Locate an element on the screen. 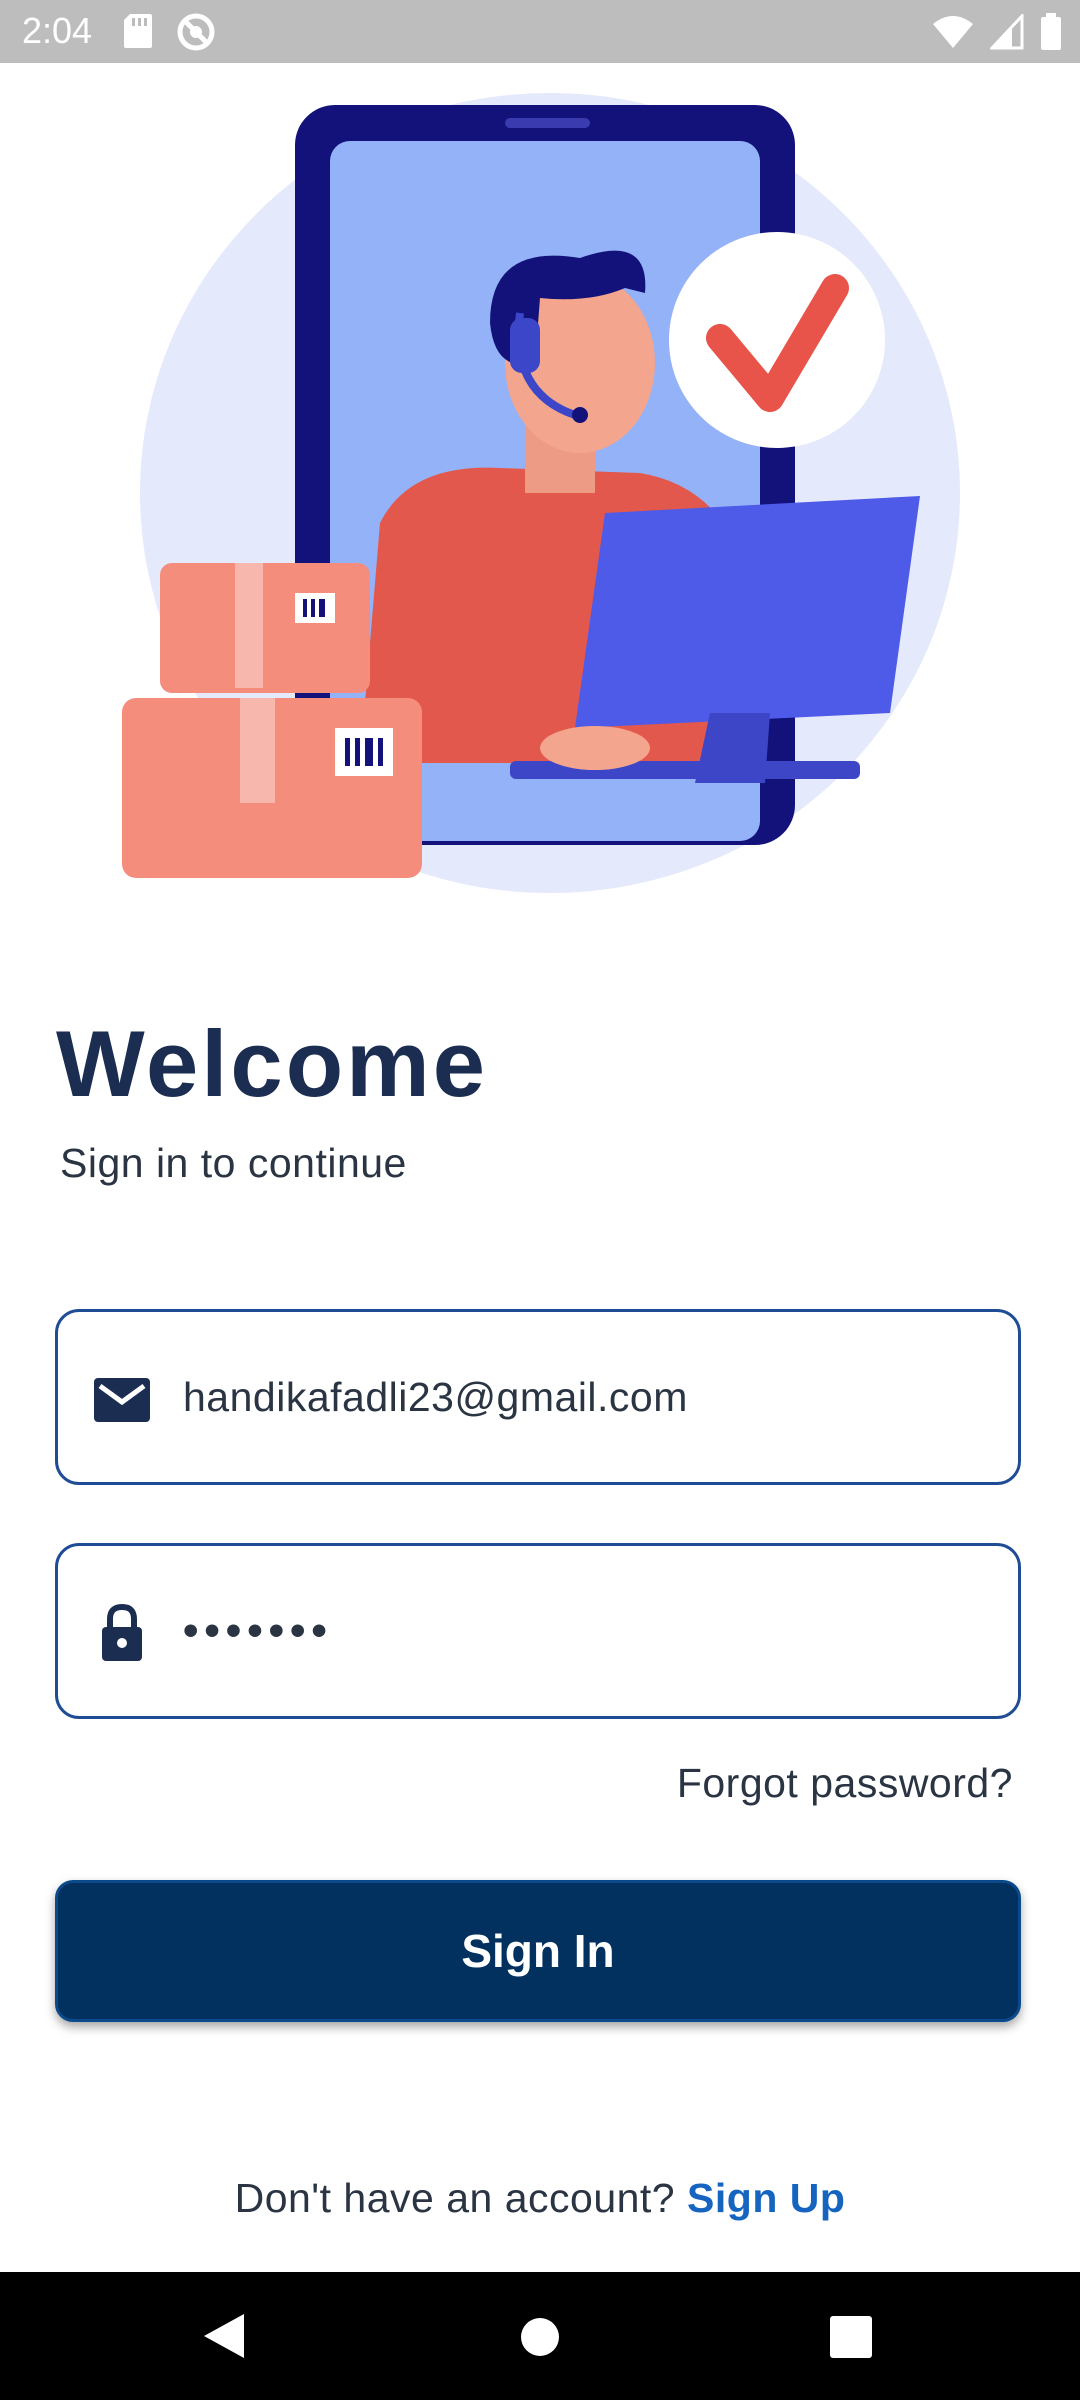 This screenshot has width=1080, height=2400. forgot-password-link: Forgot password? is located at coordinates (845, 1783).